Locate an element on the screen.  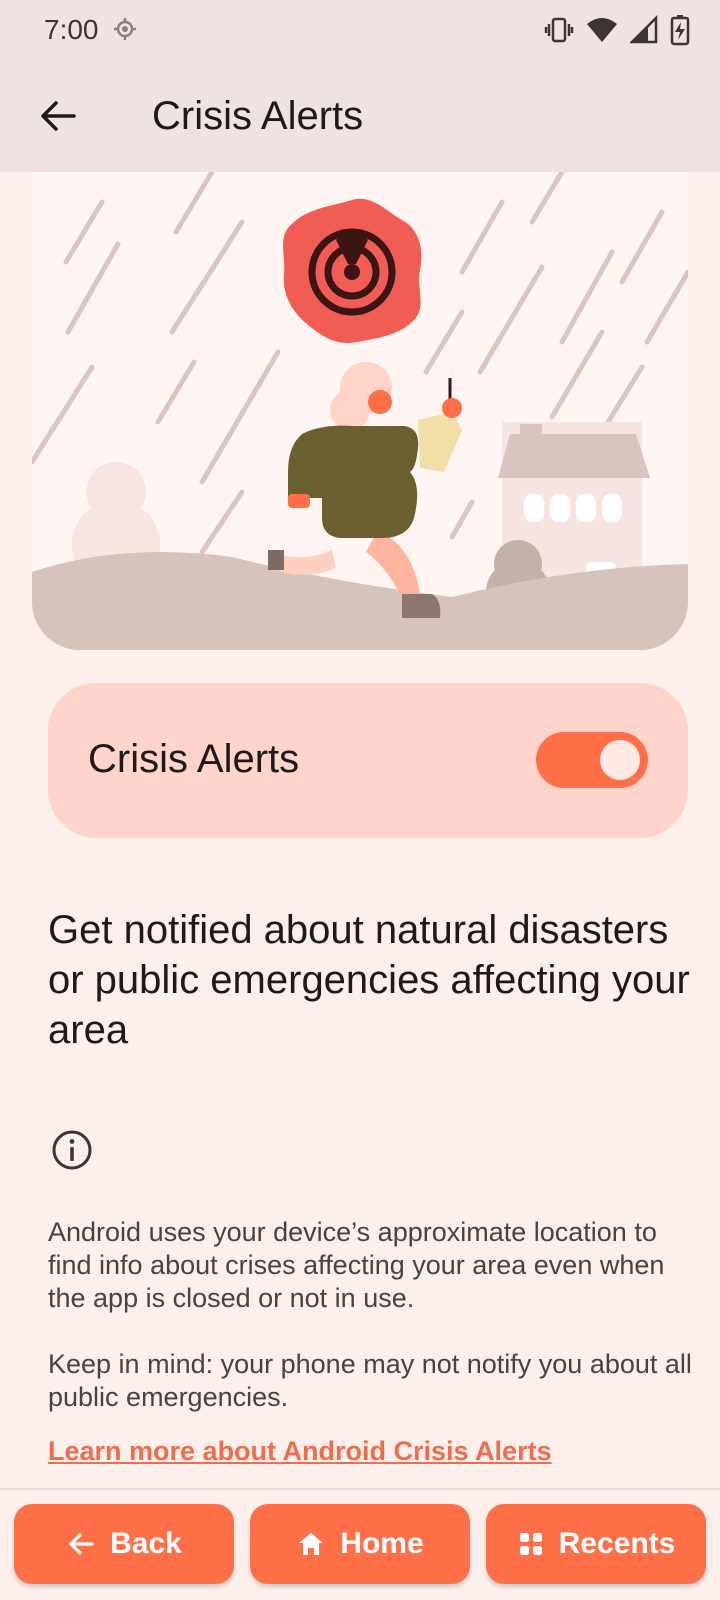
wifi-icon is located at coordinates (602, 30).